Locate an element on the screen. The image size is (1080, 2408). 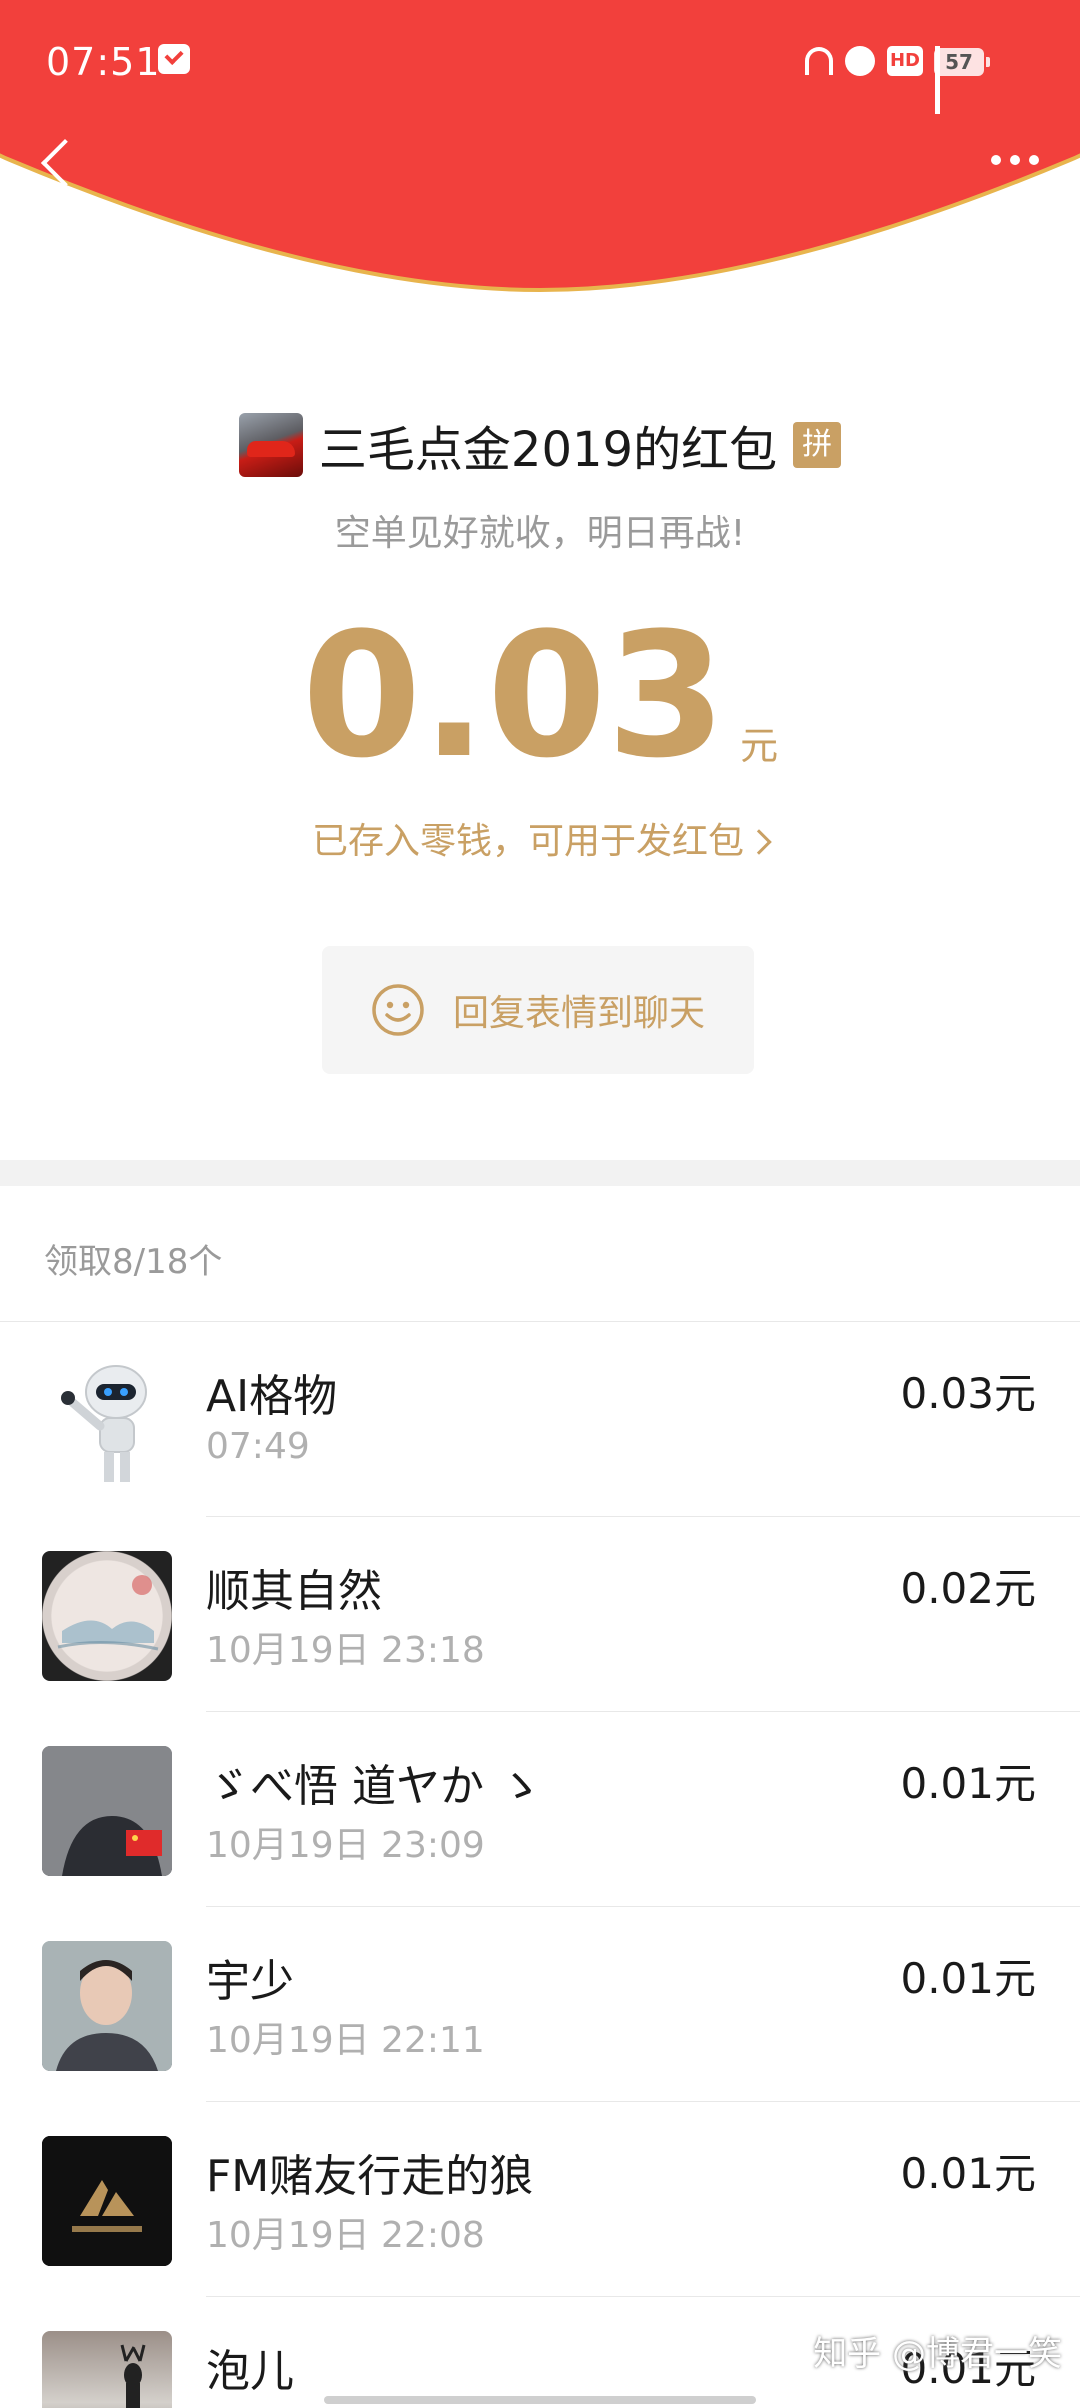
headphone-icon is located at coordinates (819, 61).